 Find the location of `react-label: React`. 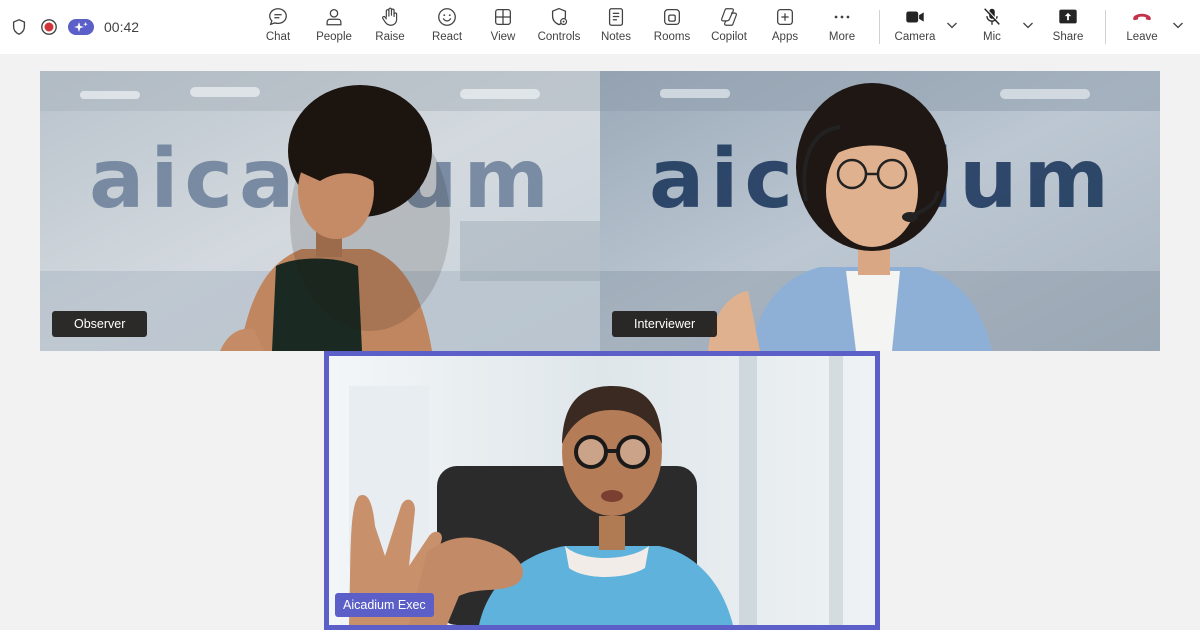

react-label: React is located at coordinates (447, 37).